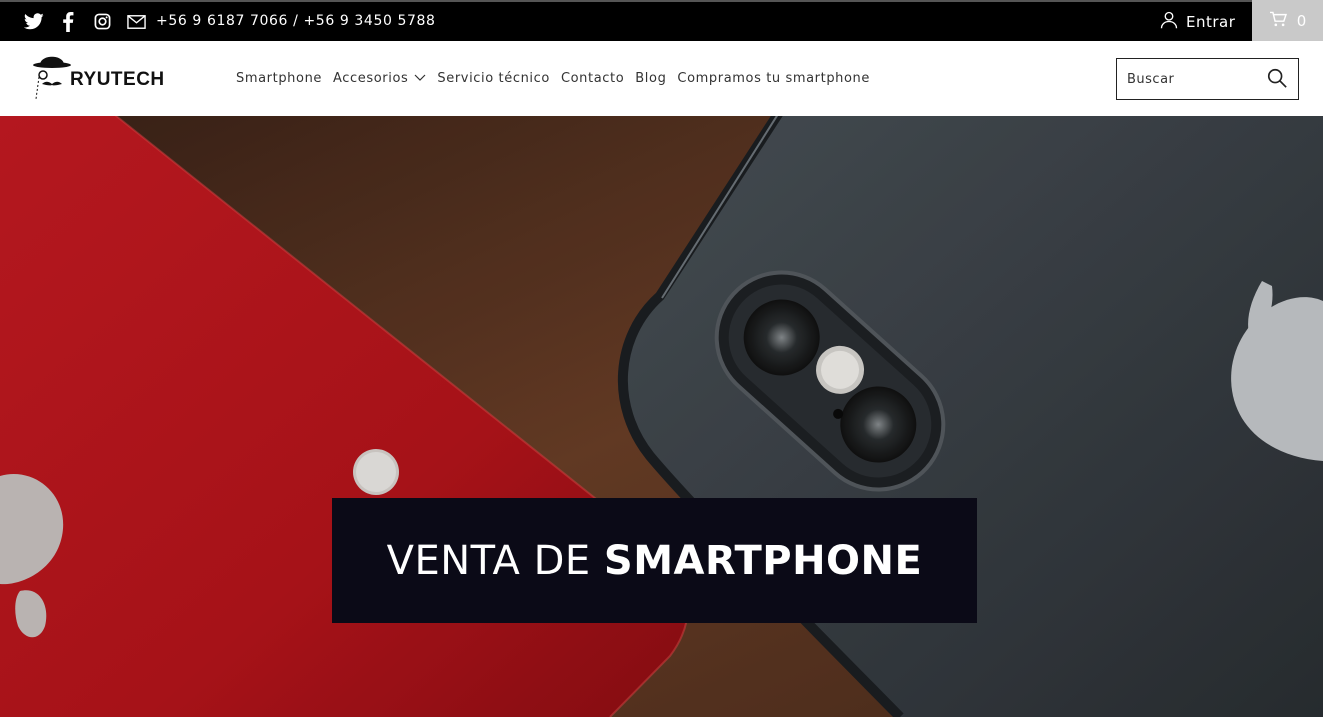 Image resolution: width=1323 pixels, height=717 pixels. I want to click on hero-banner: VENTA DE SMARTPHONE, so click(654, 560).